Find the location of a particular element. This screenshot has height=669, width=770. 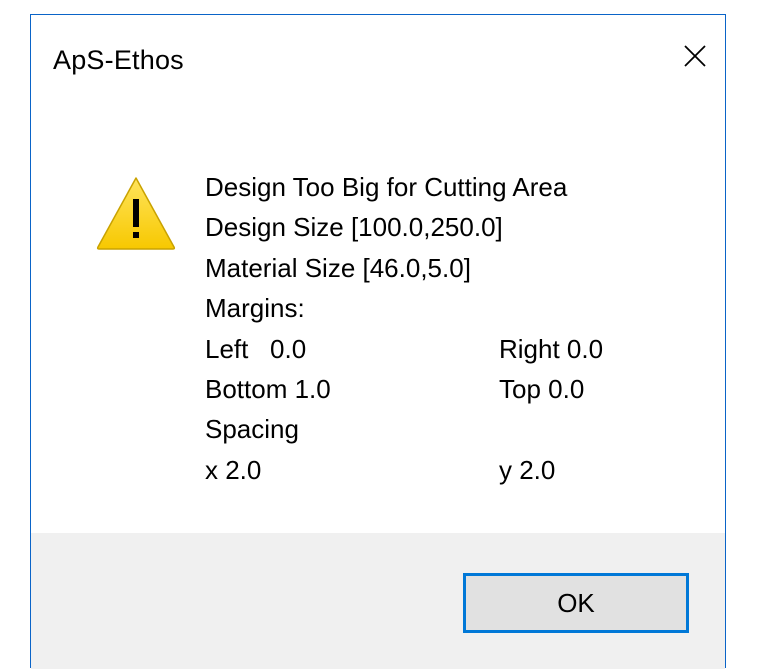

spacing-label: Spacing is located at coordinates (252, 429).